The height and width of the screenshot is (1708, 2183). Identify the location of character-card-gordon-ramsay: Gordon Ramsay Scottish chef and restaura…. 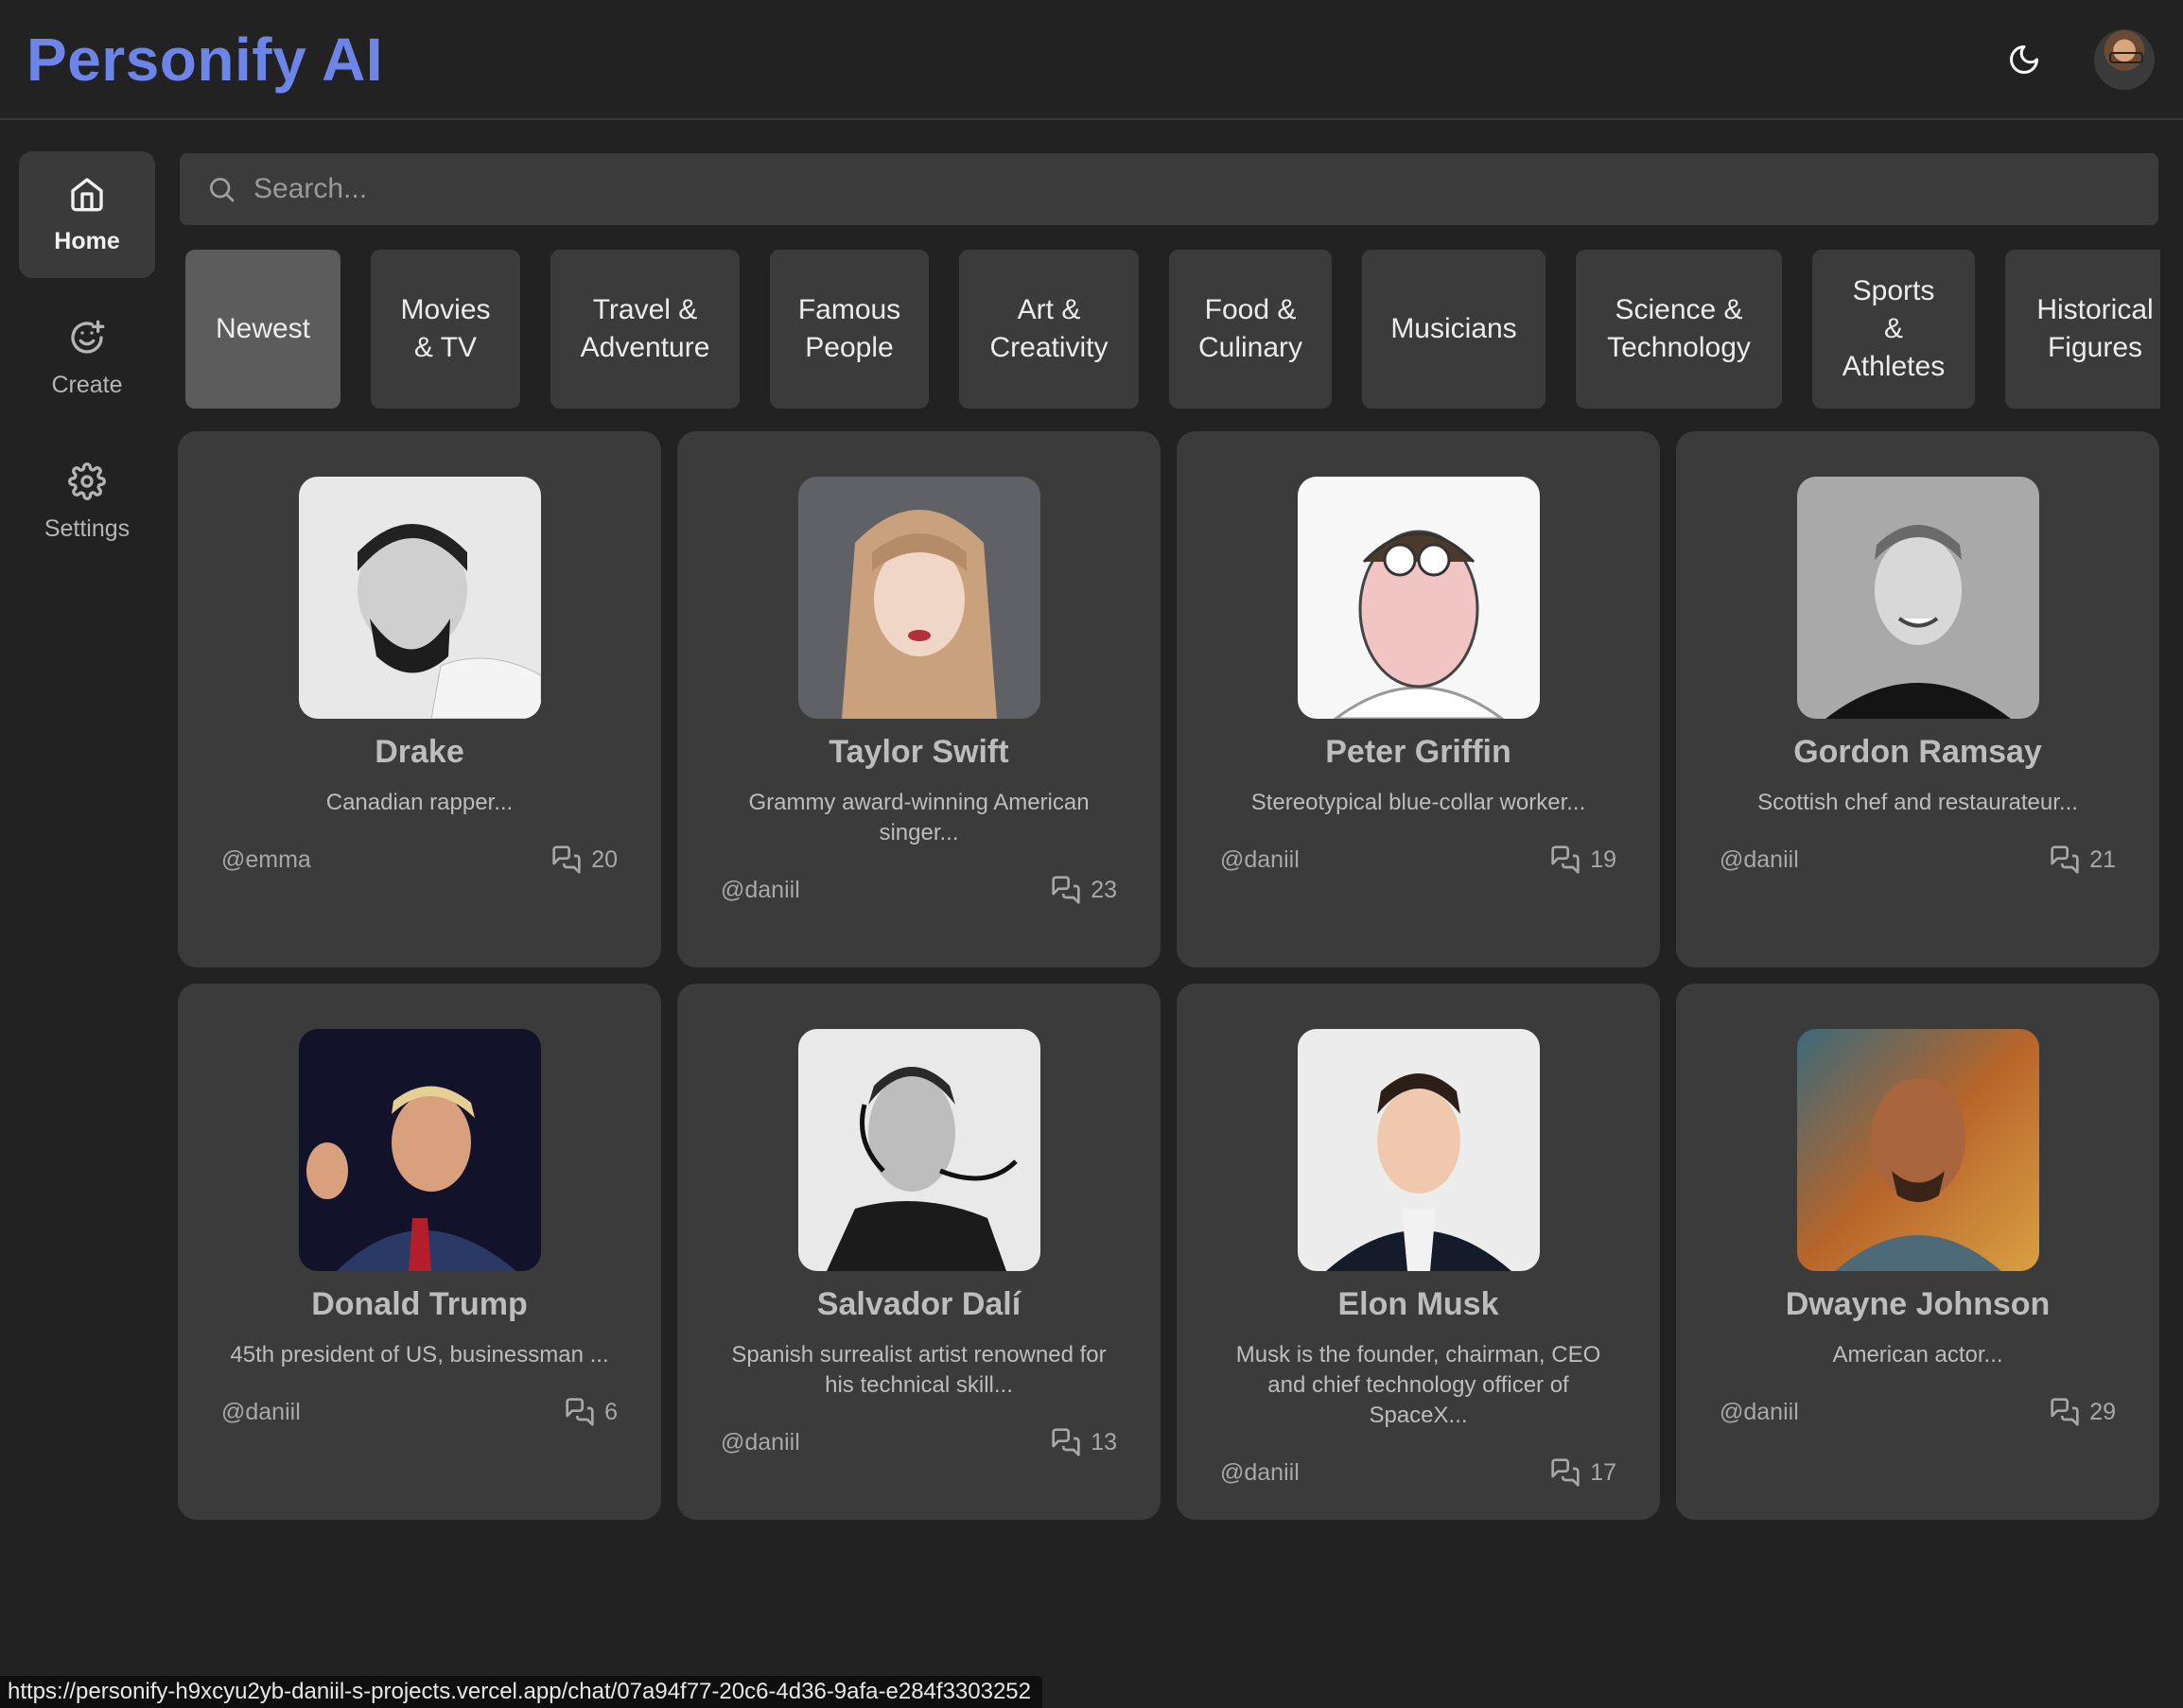
(1917, 699).